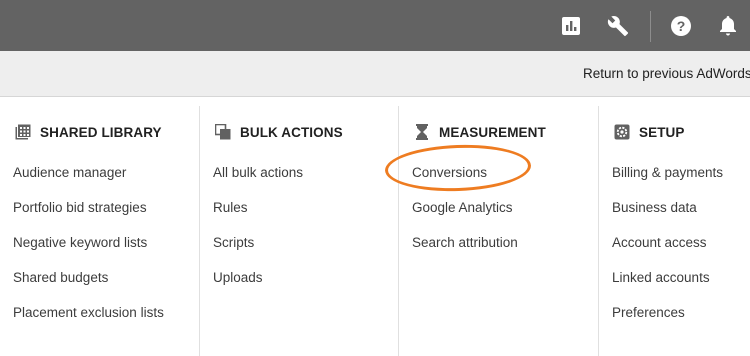 The image size is (750, 356). What do you see at coordinates (88, 287) in the screenshot?
I see `menu-item-shared-budgets: Shared budgets` at bounding box center [88, 287].